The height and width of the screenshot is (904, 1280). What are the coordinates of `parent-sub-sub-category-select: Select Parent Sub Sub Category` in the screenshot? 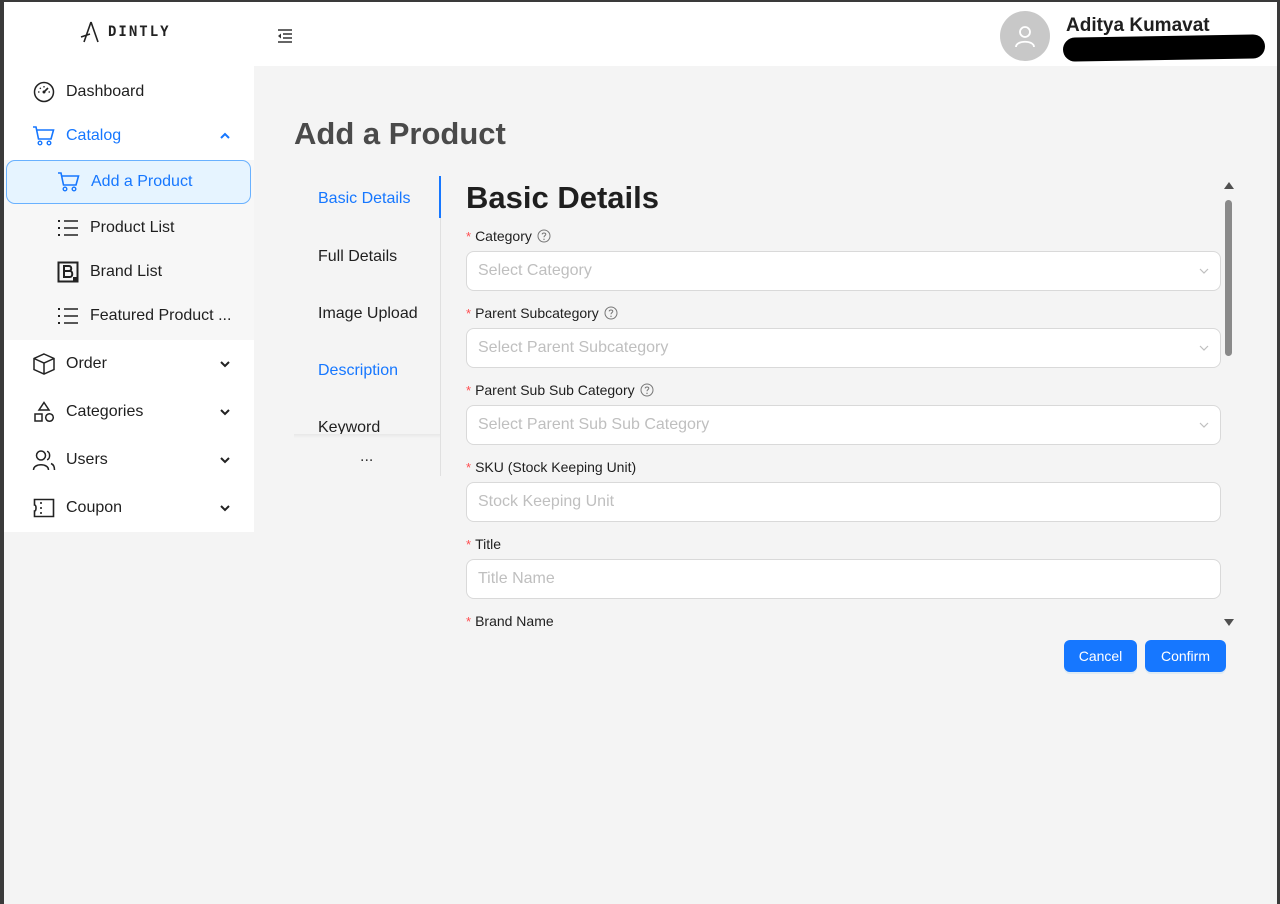 It's located at (843, 425).